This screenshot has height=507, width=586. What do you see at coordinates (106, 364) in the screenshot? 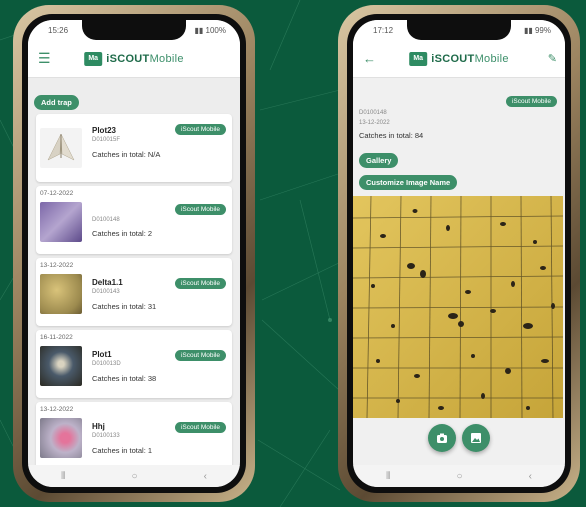
I see `trap-code: D010013D` at bounding box center [106, 364].